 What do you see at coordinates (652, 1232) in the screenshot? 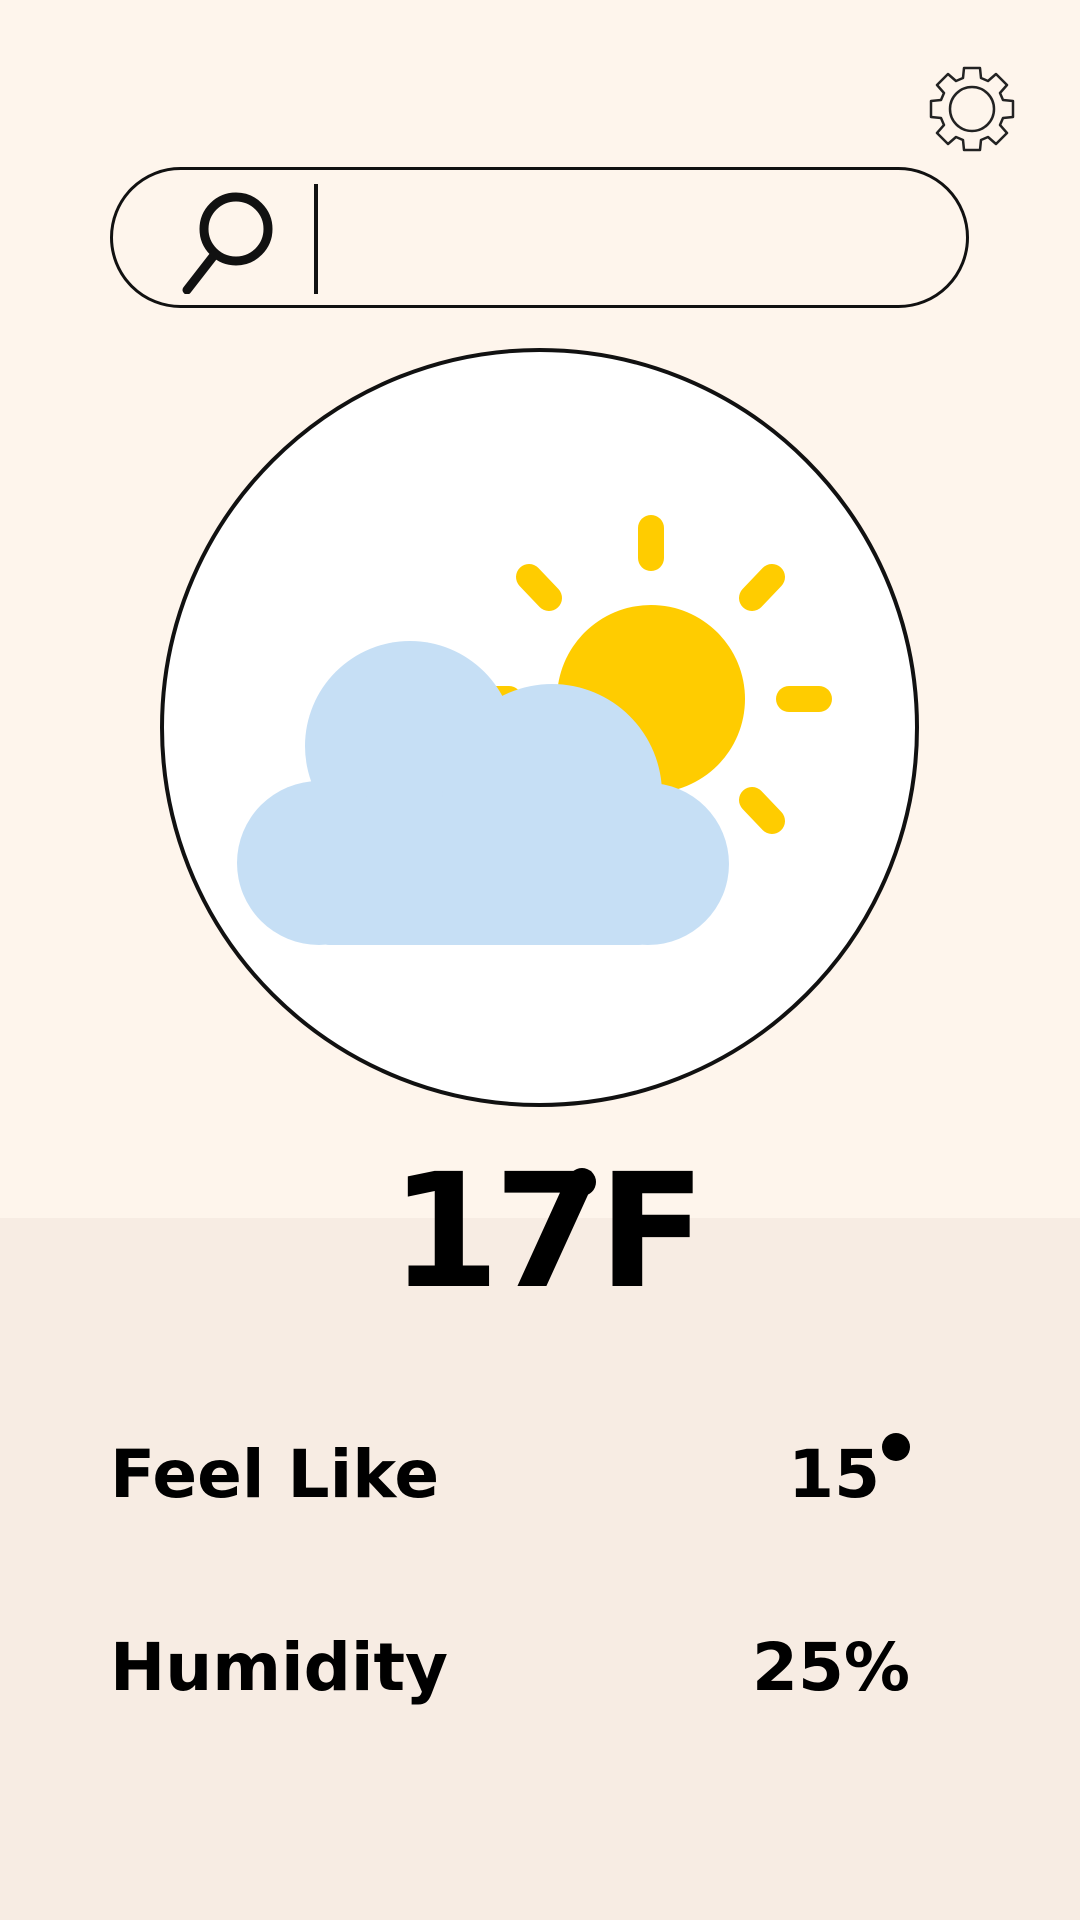
I see `temperature-unit: F` at bounding box center [652, 1232].